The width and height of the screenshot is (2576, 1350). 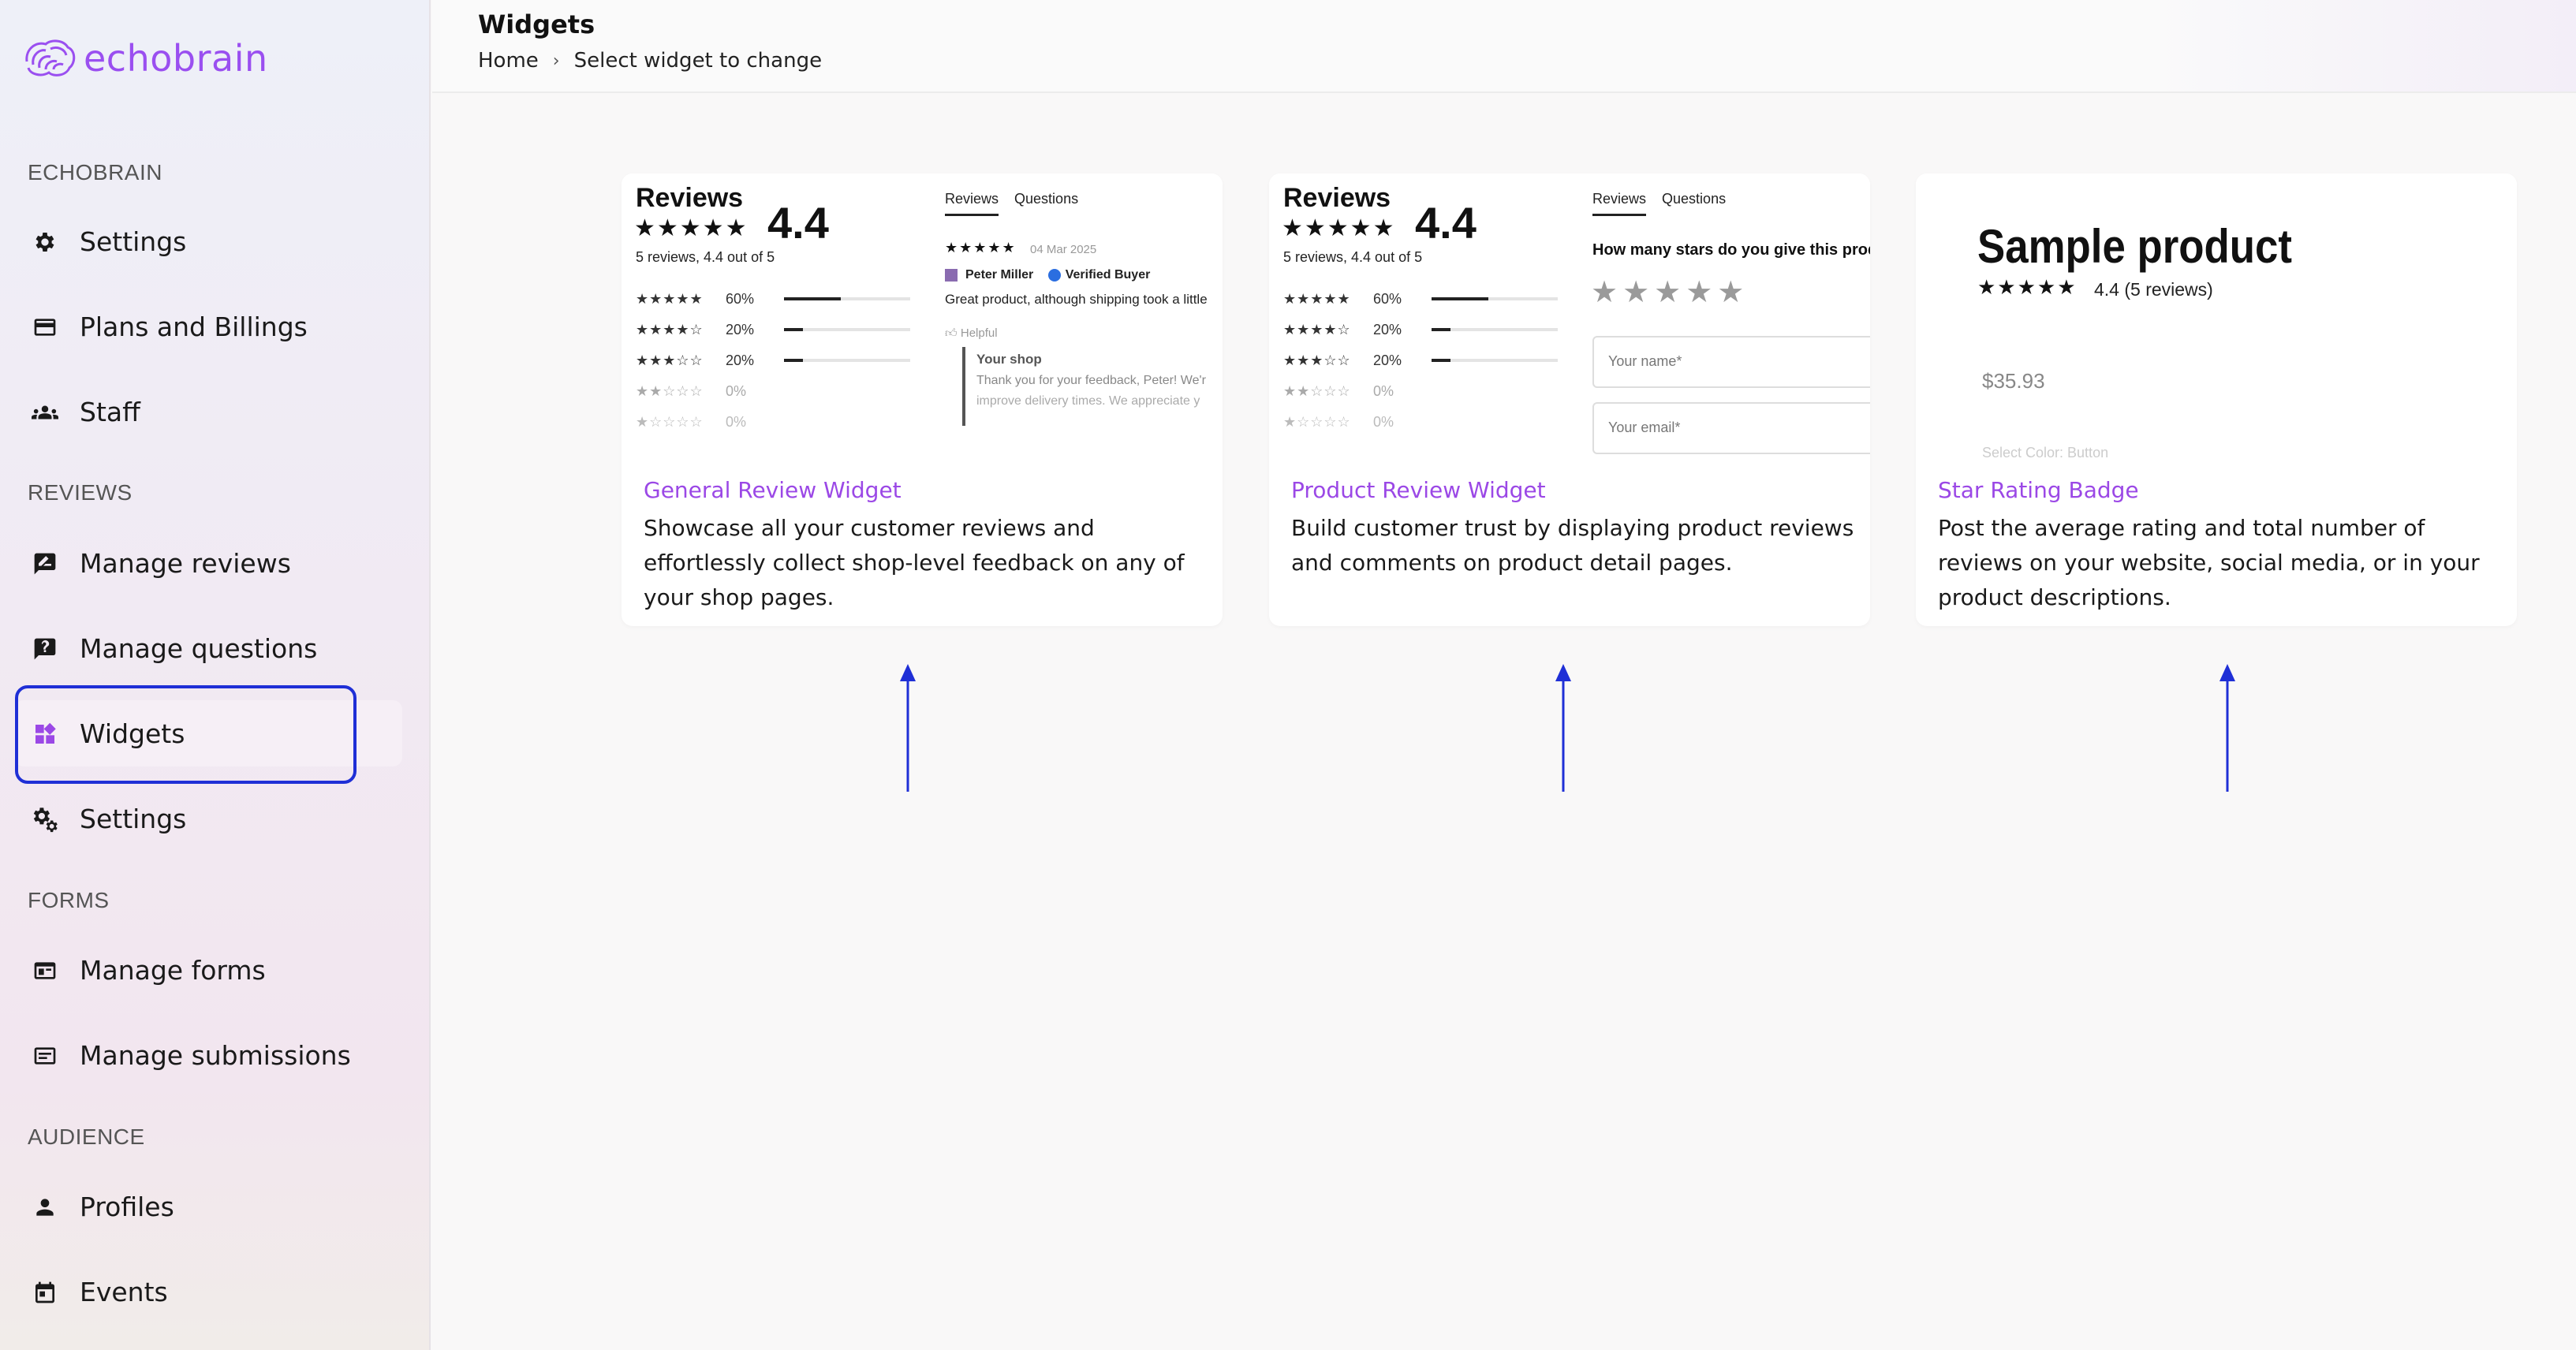 I want to click on review-date: 04 Mar 2025, so click(x=1063, y=249).